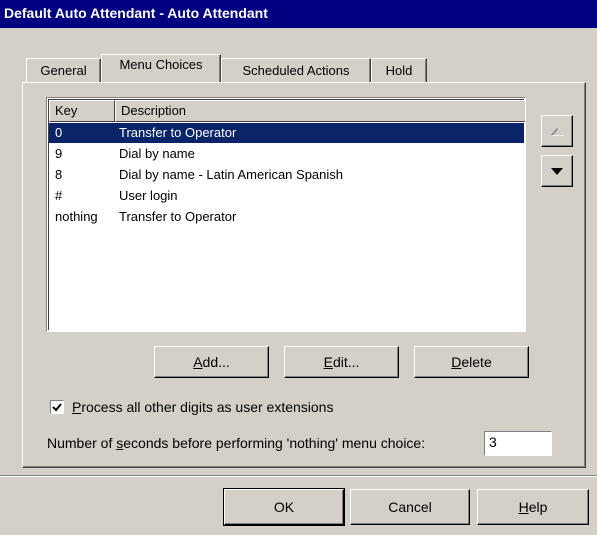 Image resolution: width=597 pixels, height=535 pixels. I want to click on tab-label: Menu Choices, so click(161, 64).